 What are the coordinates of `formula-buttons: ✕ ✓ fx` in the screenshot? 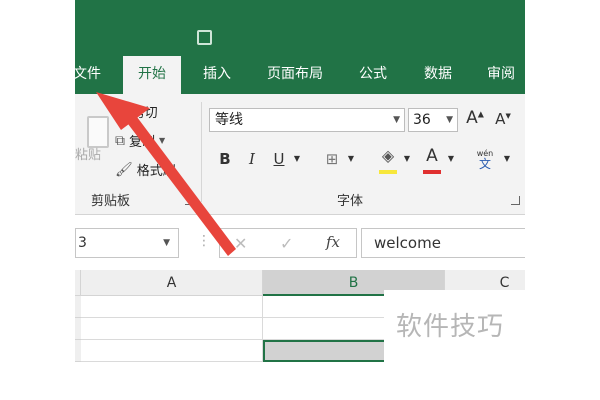 It's located at (288, 243).